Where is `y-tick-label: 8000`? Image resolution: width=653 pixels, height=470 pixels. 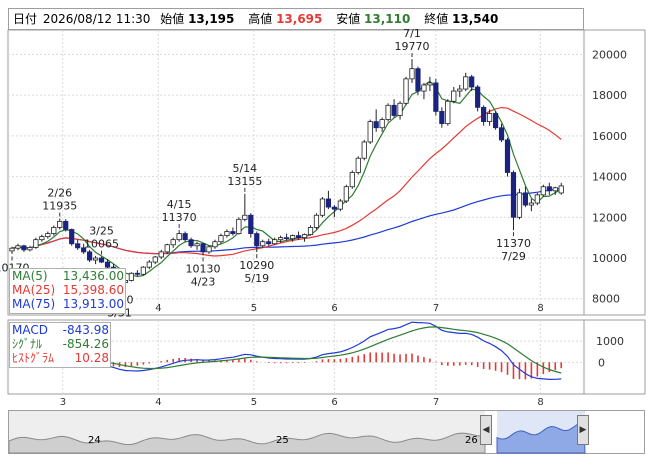
y-tick-label: 8000 is located at coordinates (606, 299).